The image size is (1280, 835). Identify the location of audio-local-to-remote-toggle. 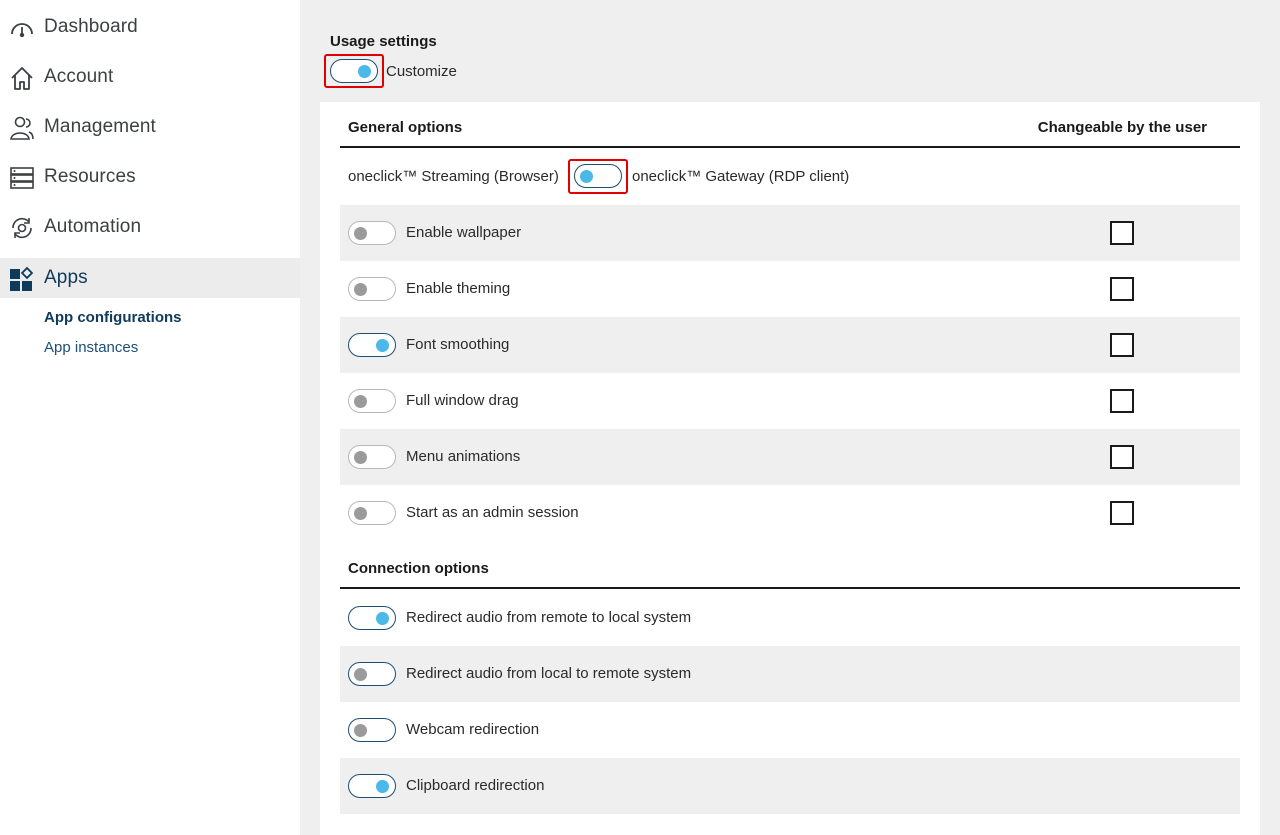
(372, 674).